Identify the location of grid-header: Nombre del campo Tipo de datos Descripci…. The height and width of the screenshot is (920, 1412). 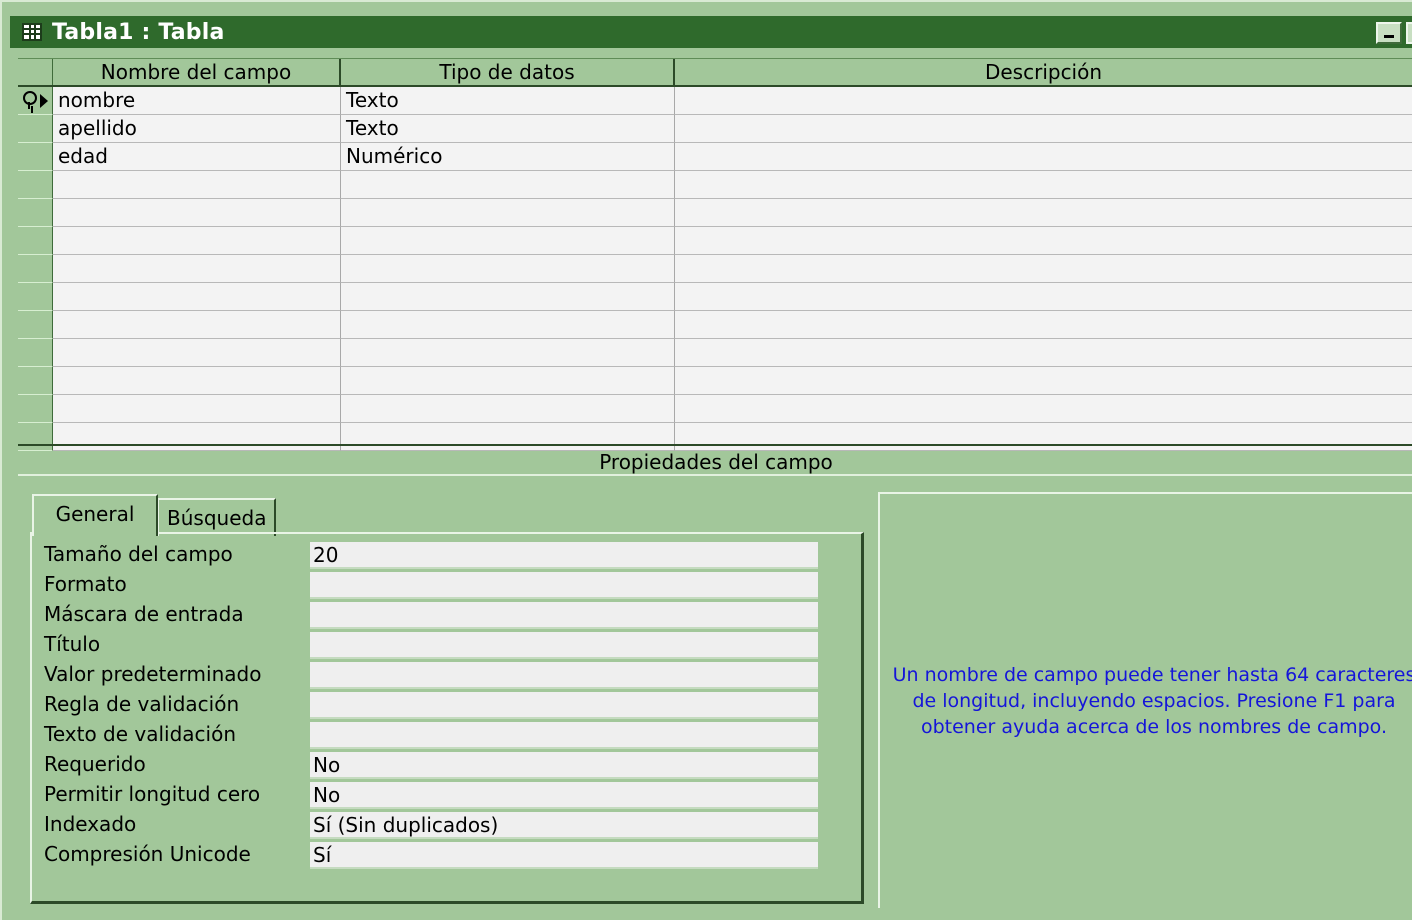
(715, 73).